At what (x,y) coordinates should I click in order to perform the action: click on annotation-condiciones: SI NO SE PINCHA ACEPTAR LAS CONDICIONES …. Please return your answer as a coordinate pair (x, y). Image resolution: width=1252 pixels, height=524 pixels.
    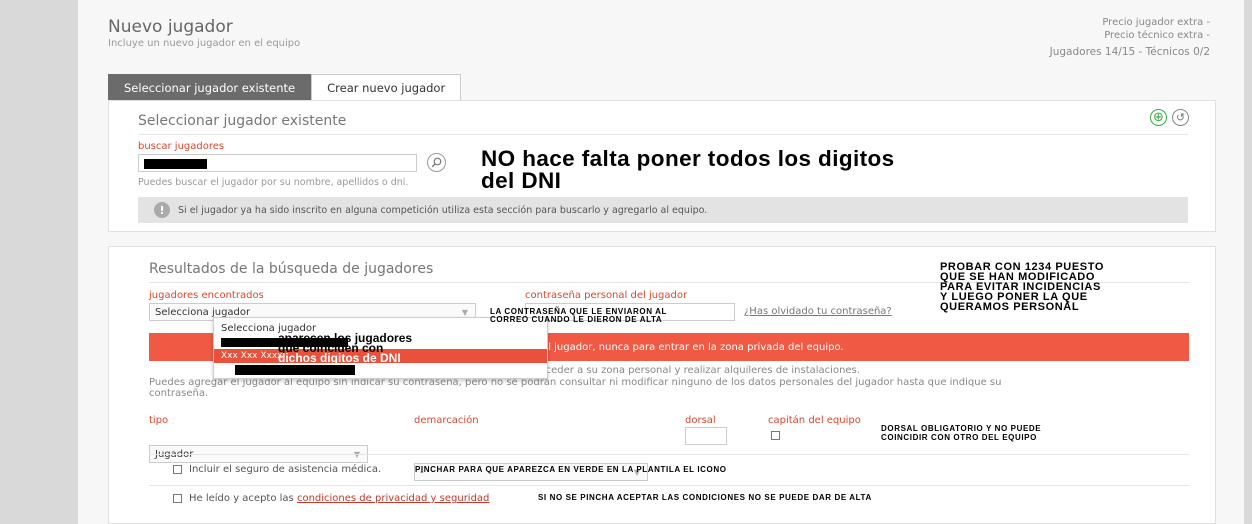
    Looking at the image, I should click on (705, 497).